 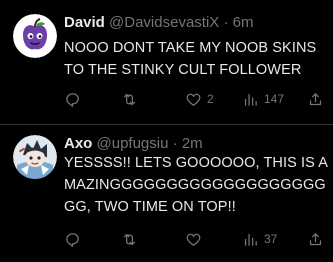 I want to click on purple-apple-avatar-icon, so click(x=35, y=36).